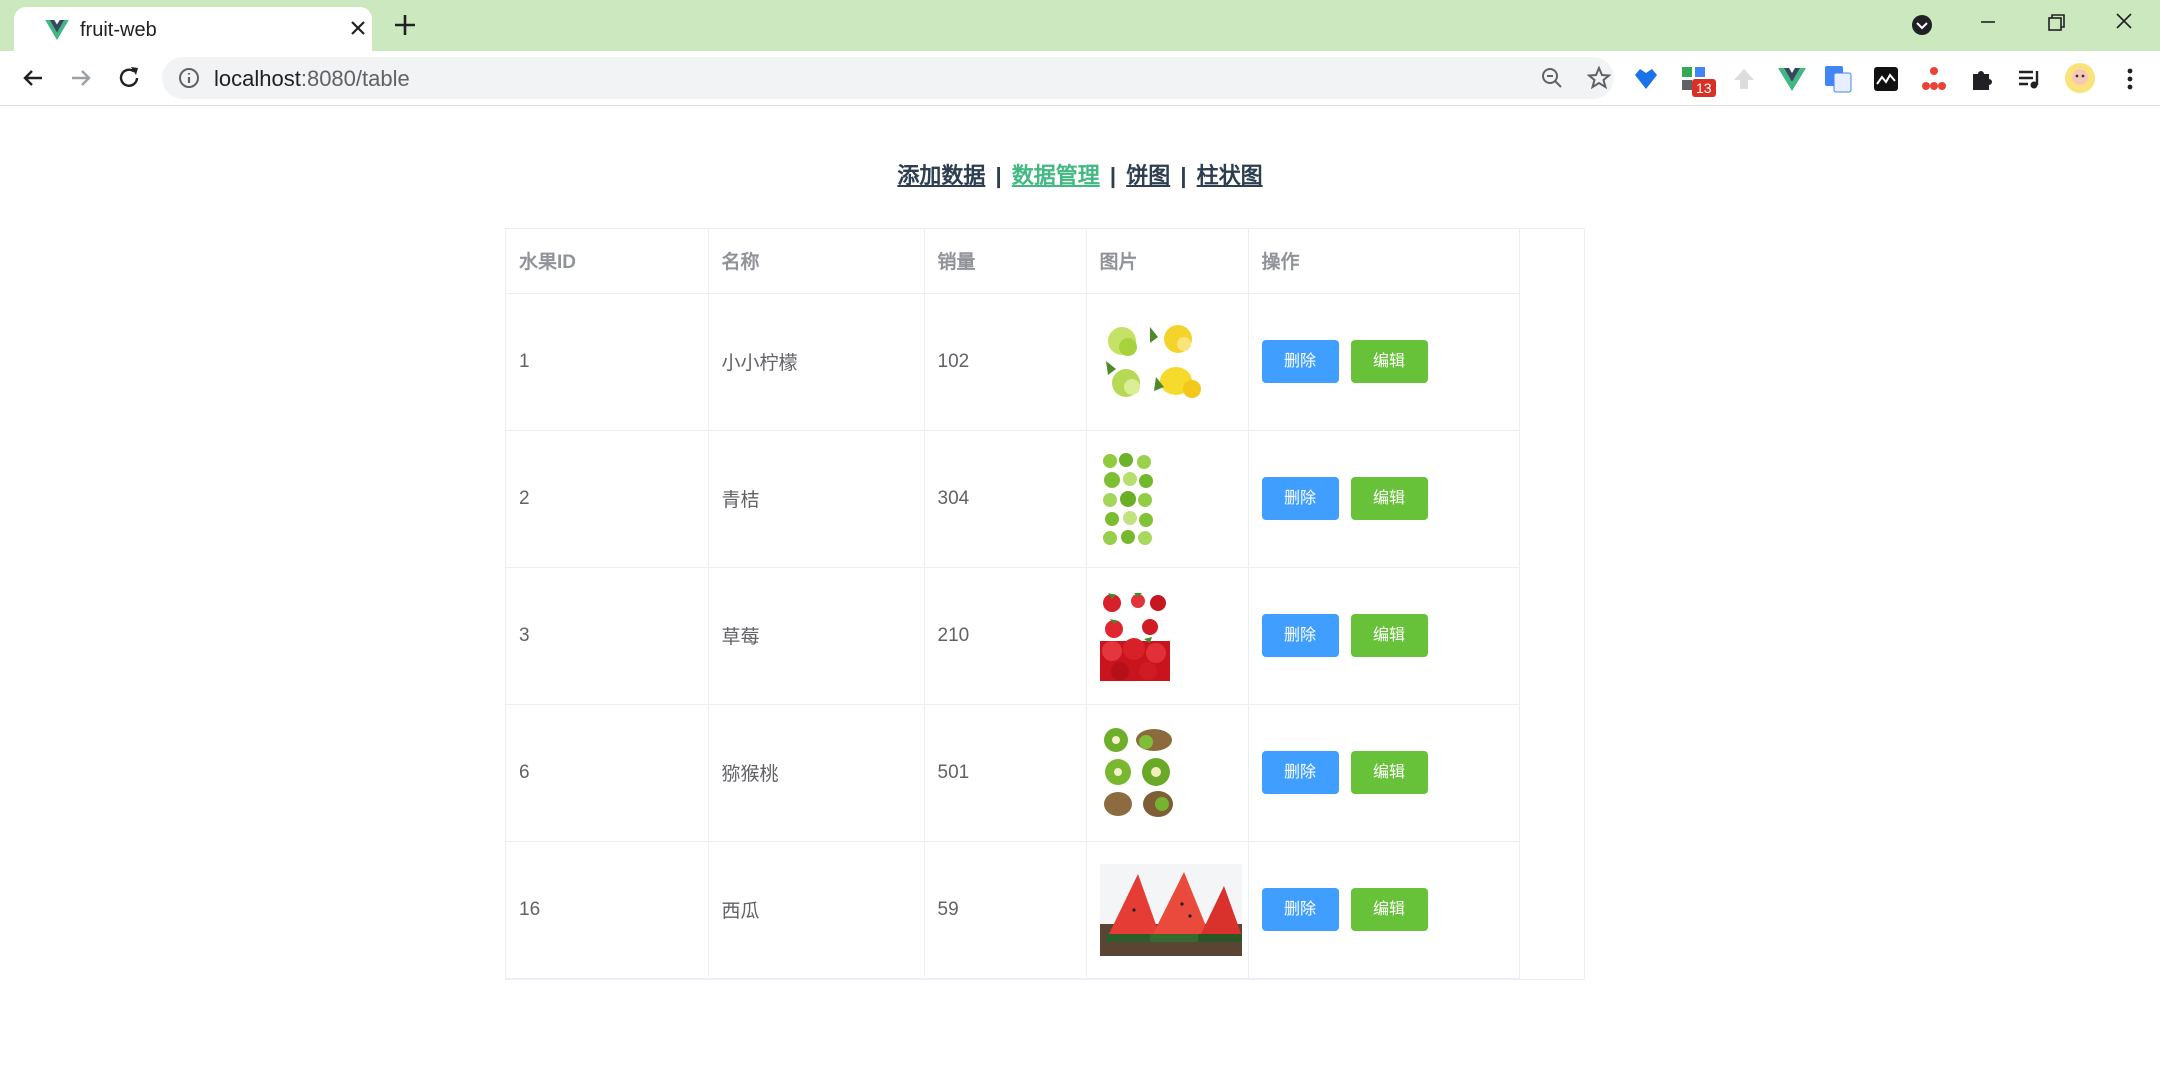 The width and height of the screenshot is (2160, 1091). Describe the element at coordinates (1646, 79) in the screenshot. I see `extension-heart-icon` at that location.